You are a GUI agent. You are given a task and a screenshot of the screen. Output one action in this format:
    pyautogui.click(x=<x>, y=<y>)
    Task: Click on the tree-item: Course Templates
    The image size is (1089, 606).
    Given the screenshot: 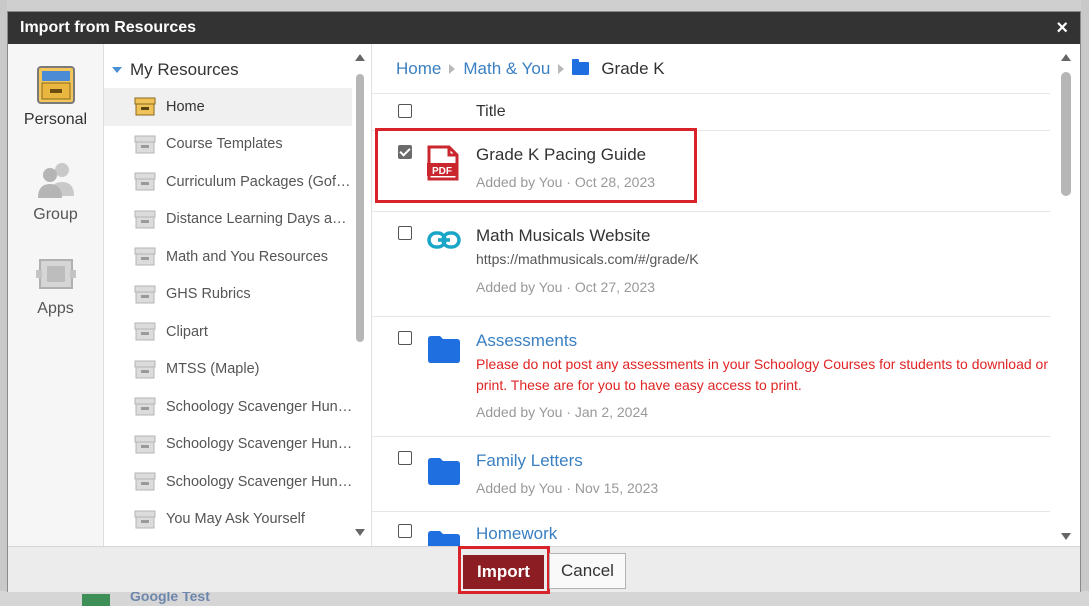 What is the action you would take?
    pyautogui.click(x=228, y=145)
    